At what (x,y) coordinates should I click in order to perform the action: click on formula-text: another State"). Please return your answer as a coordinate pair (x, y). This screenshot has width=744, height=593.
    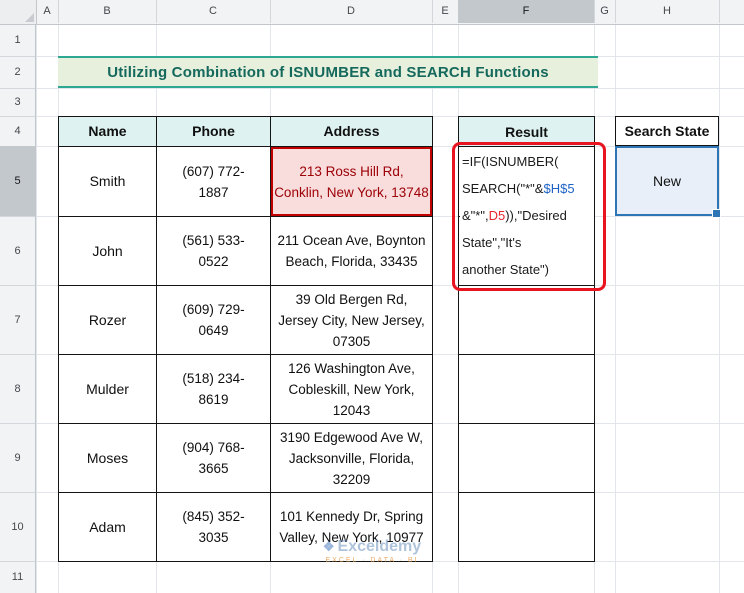
    Looking at the image, I should click on (506, 269).